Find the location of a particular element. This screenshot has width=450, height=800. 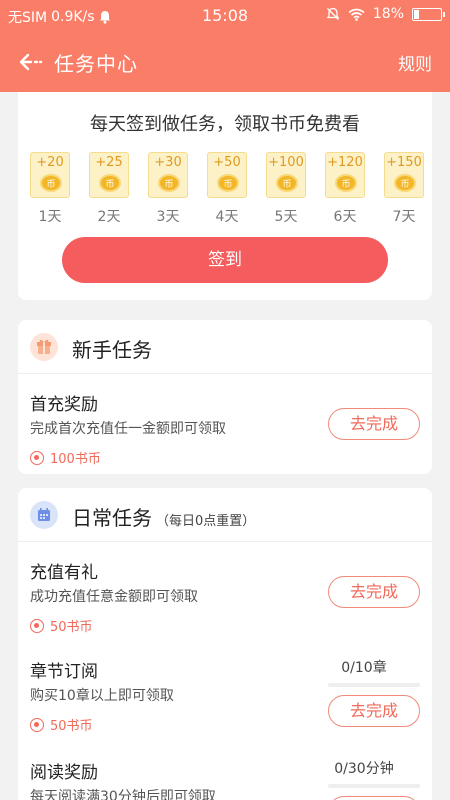

task-description: 购买10章以上即可领取 is located at coordinates (102, 696).